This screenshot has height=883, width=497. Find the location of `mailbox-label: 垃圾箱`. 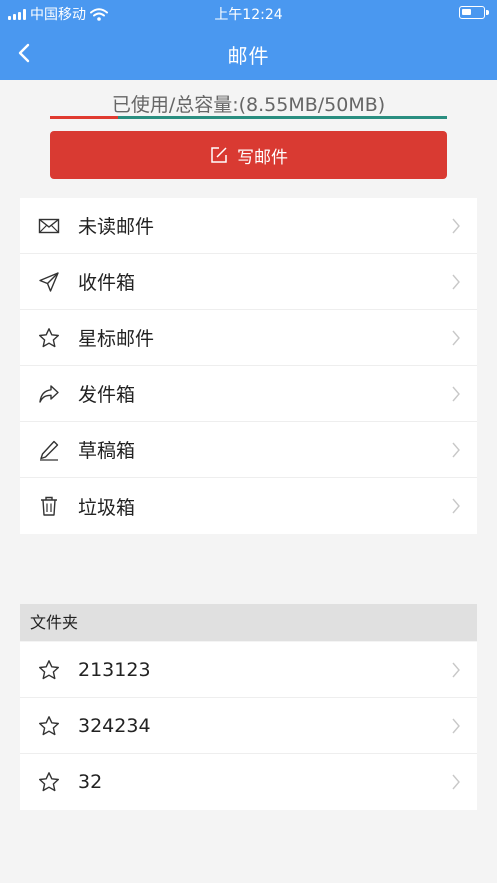

mailbox-label: 垃圾箱 is located at coordinates (107, 507).